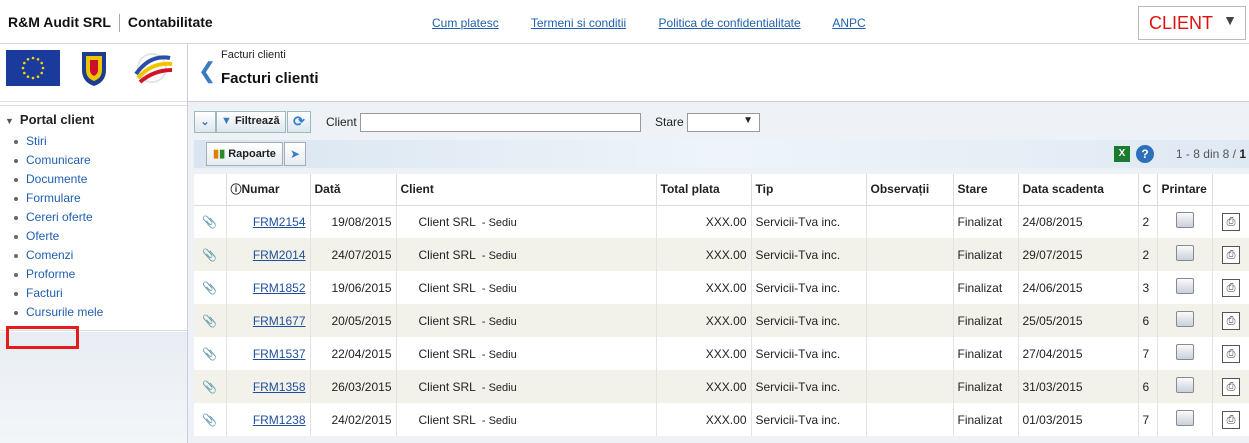 The height and width of the screenshot is (443, 1249). What do you see at coordinates (1078, 254) in the screenshot?
I see `cell-scadenta: 29/07/2015` at bounding box center [1078, 254].